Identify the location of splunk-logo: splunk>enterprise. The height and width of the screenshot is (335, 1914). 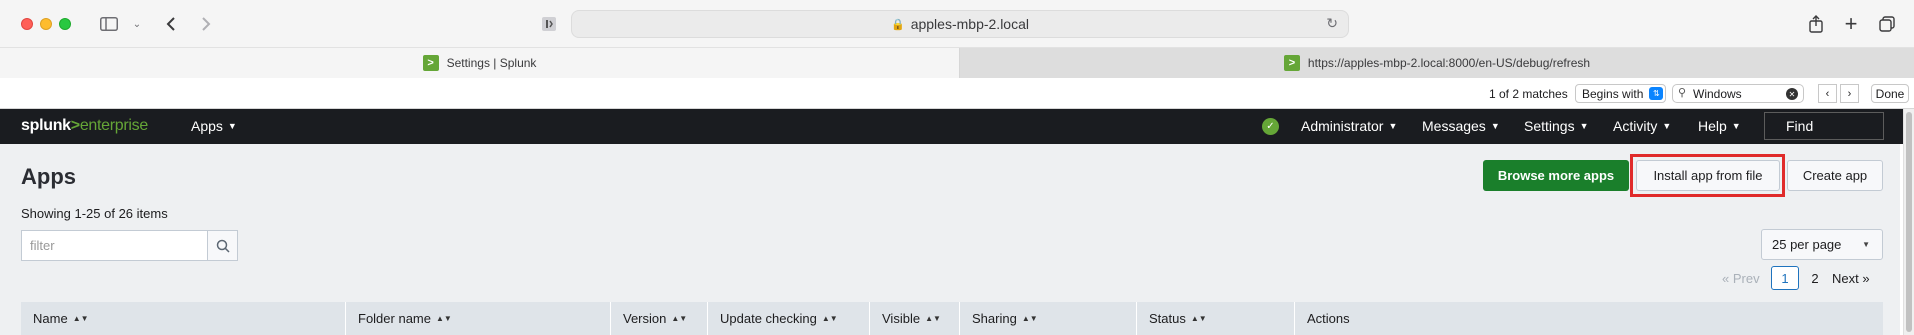
(84, 126).